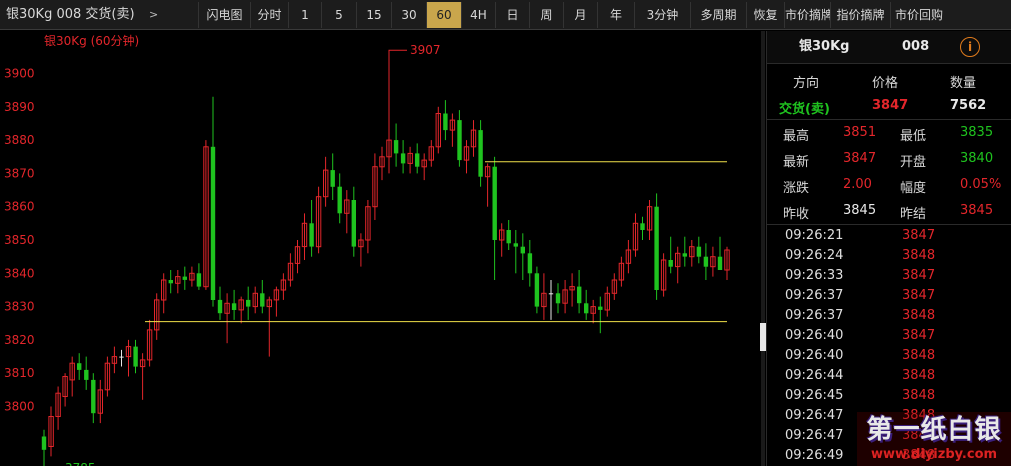 This screenshot has width=1011, height=466. What do you see at coordinates (814, 255) in the screenshot?
I see `tick-time: 09:26:24` at bounding box center [814, 255].